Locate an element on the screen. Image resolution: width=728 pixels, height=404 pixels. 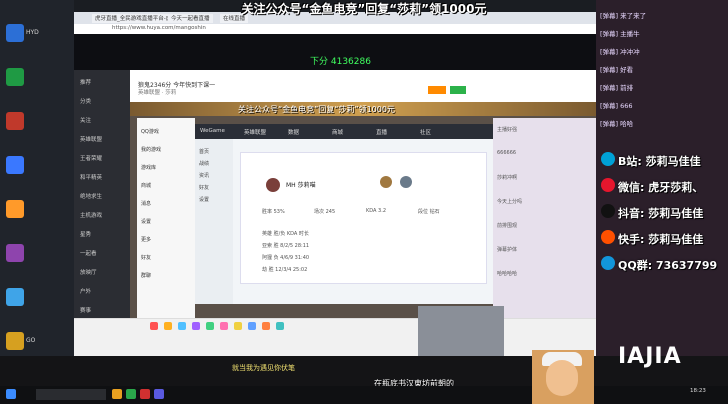
subscribe-button is located at coordinates (437, 90).